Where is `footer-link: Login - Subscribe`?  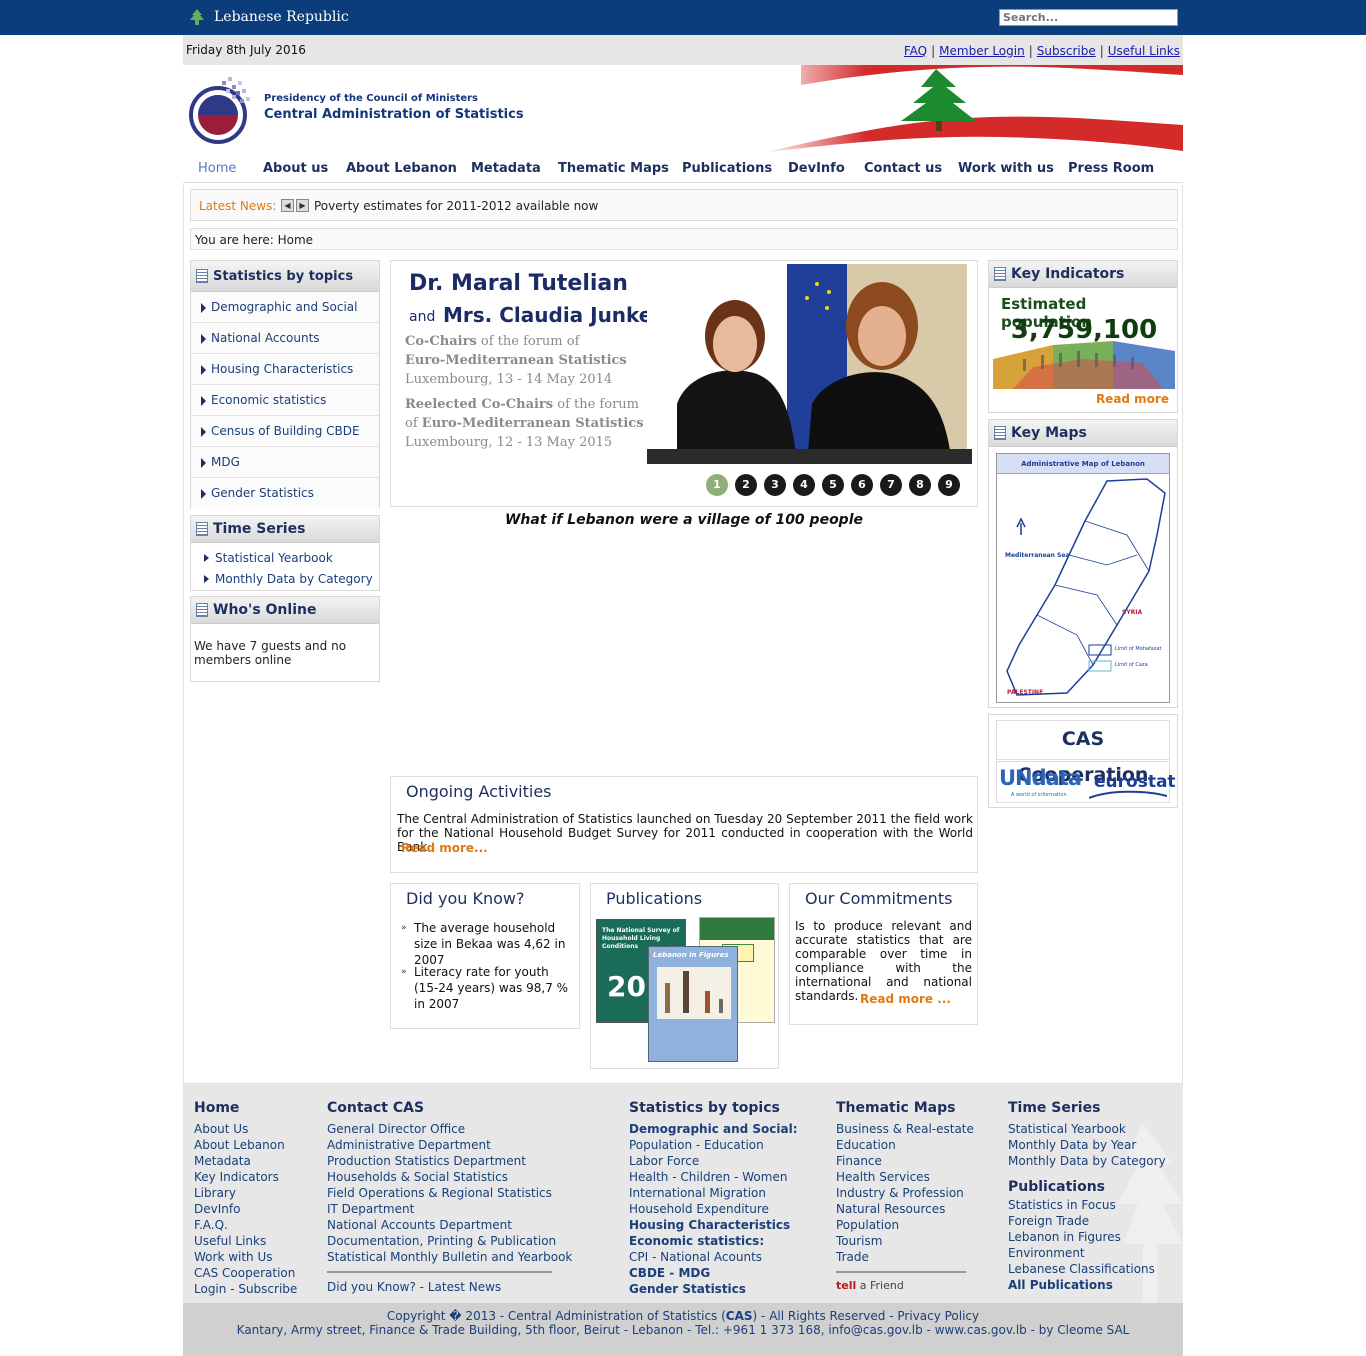
footer-link: Login - Subscribe is located at coordinates (245, 1289).